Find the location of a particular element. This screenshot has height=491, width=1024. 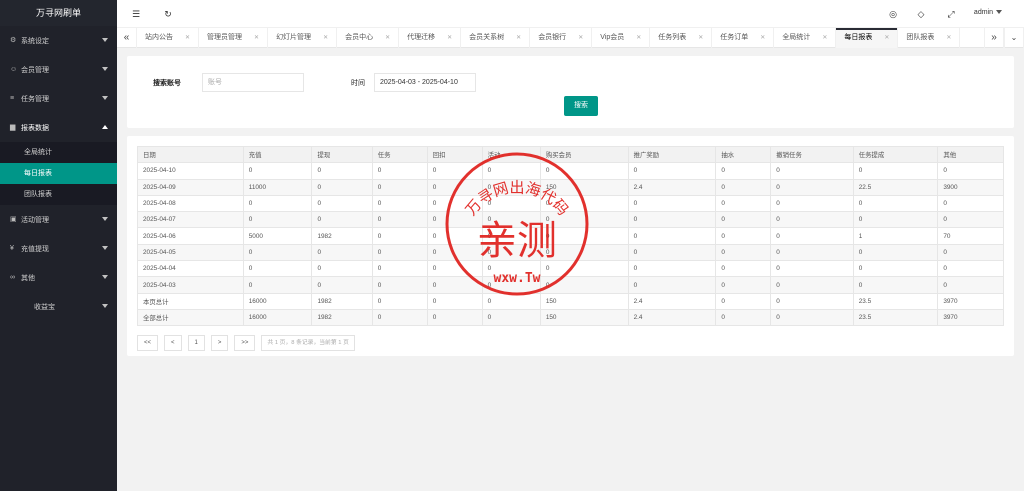

tab: 任务订单 ✕ is located at coordinates (743, 38).